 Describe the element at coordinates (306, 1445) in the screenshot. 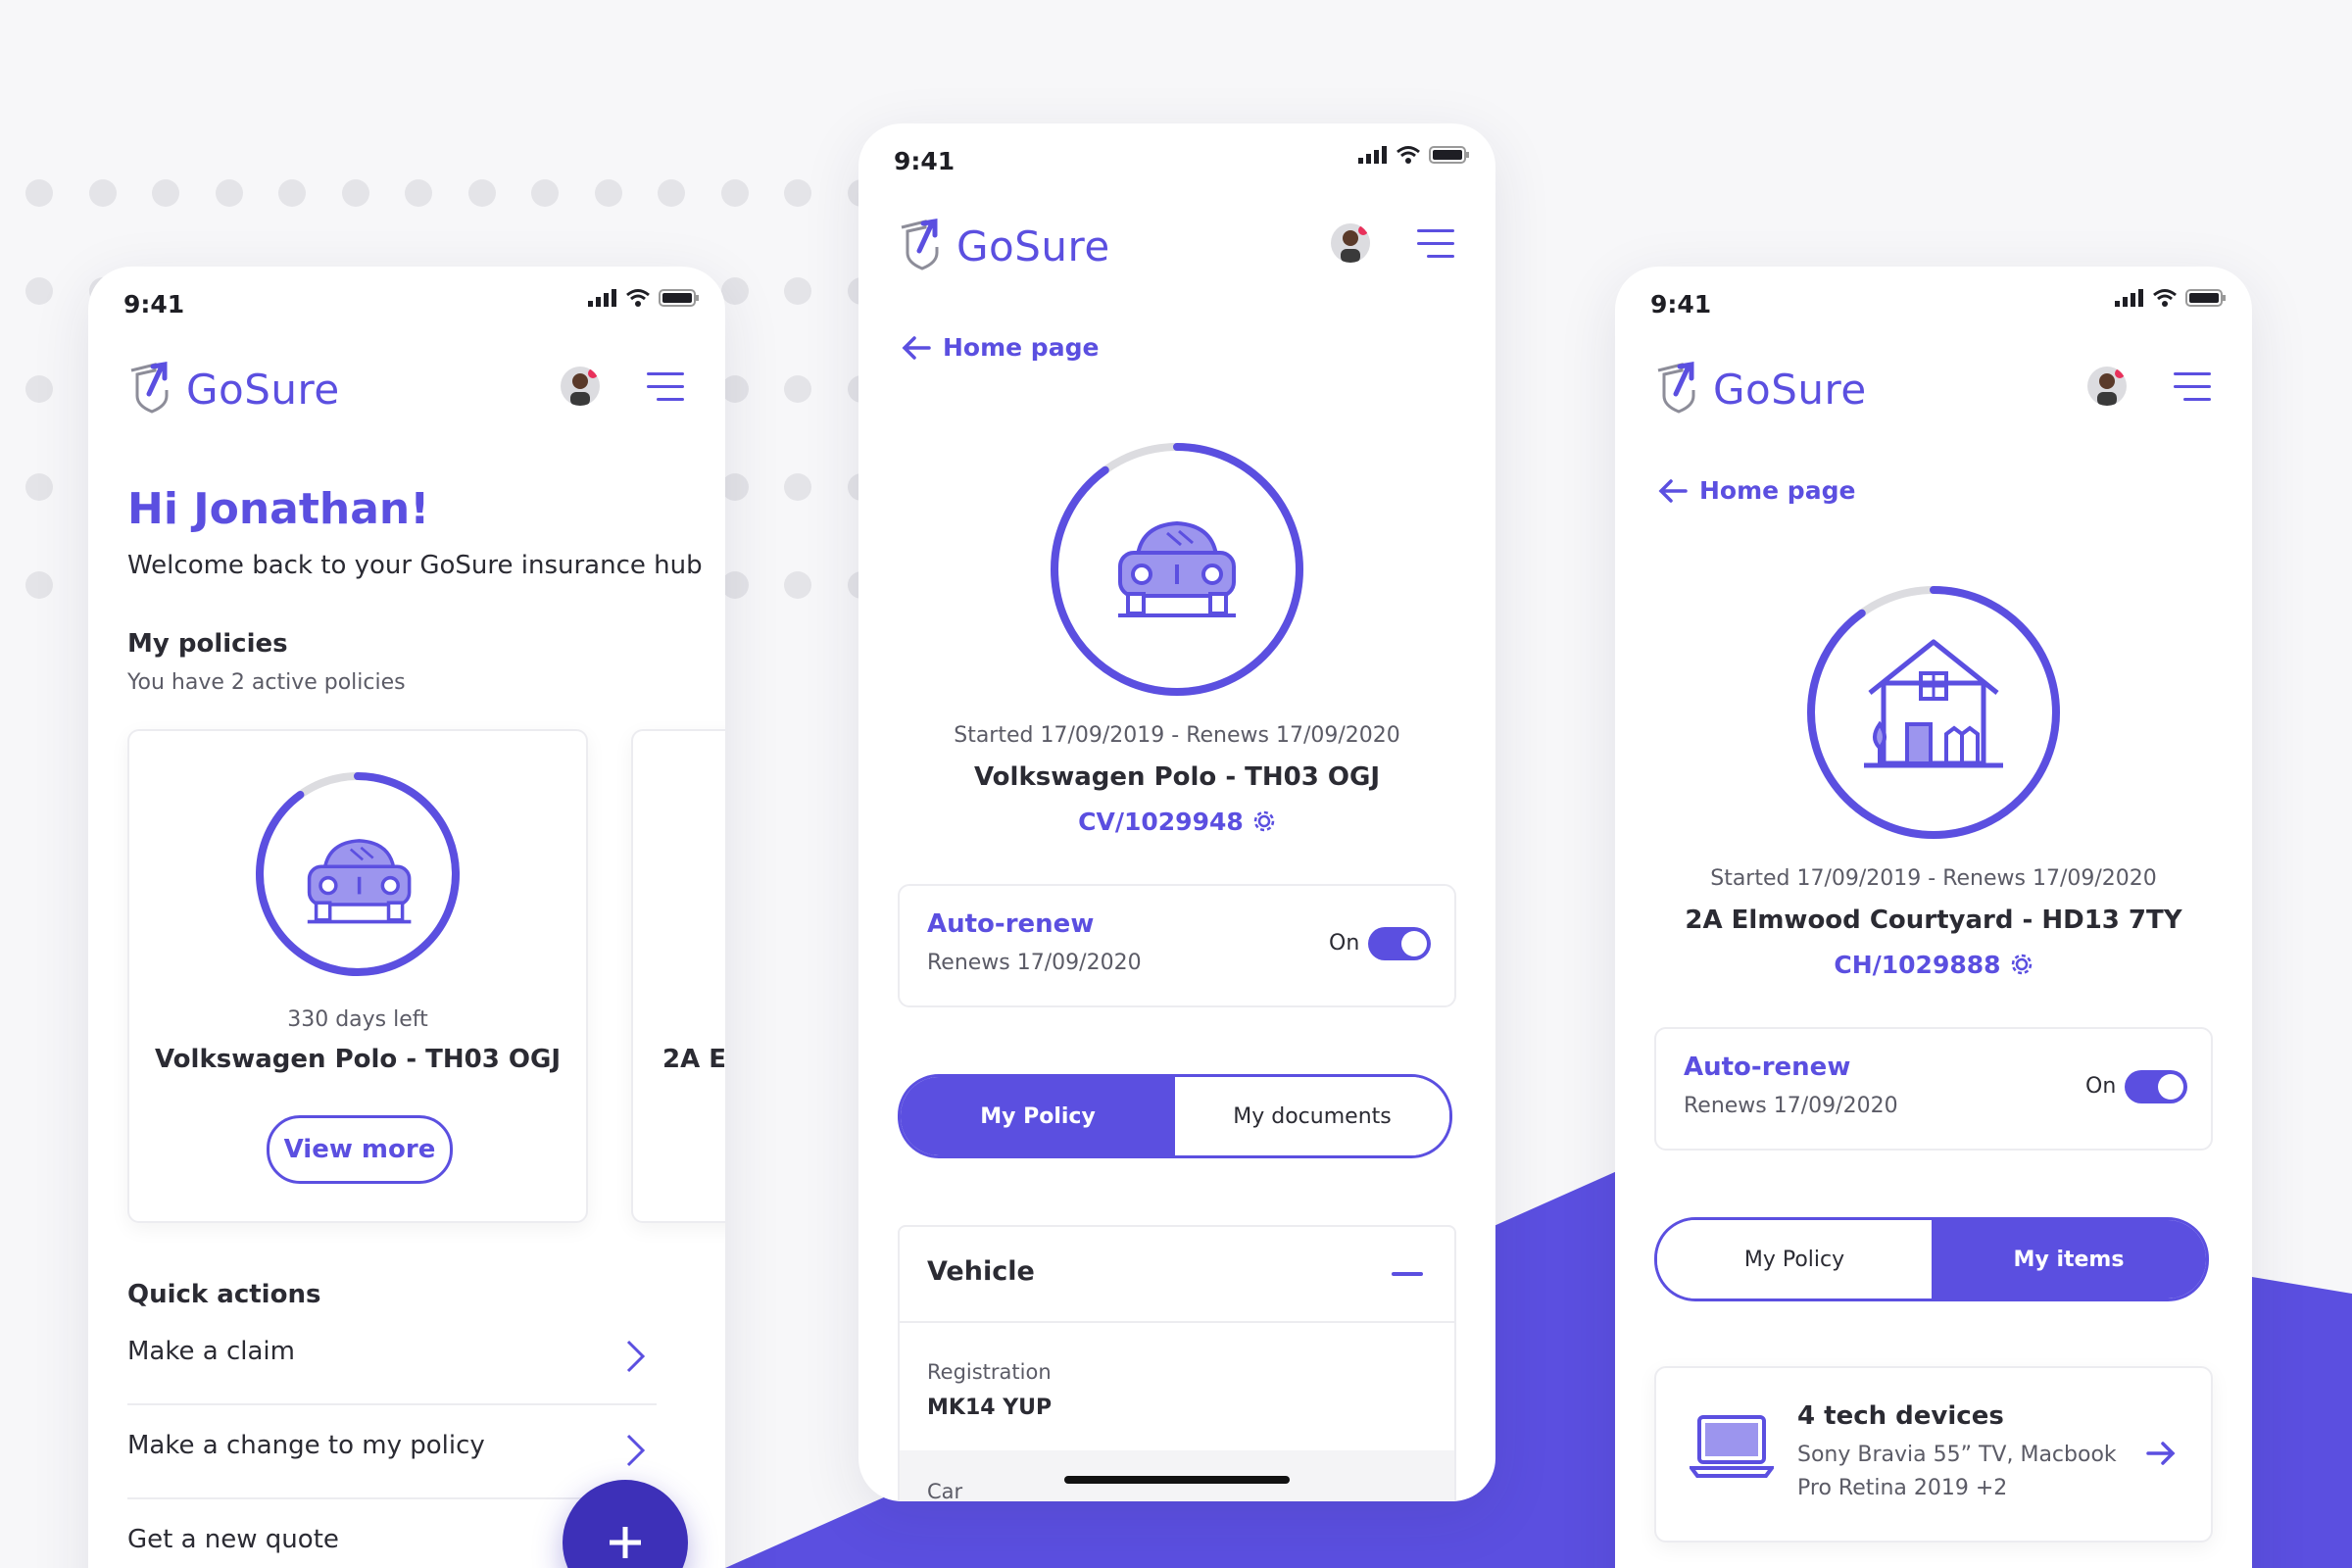

I see `quick-action-label: Make a change to my policy` at that location.